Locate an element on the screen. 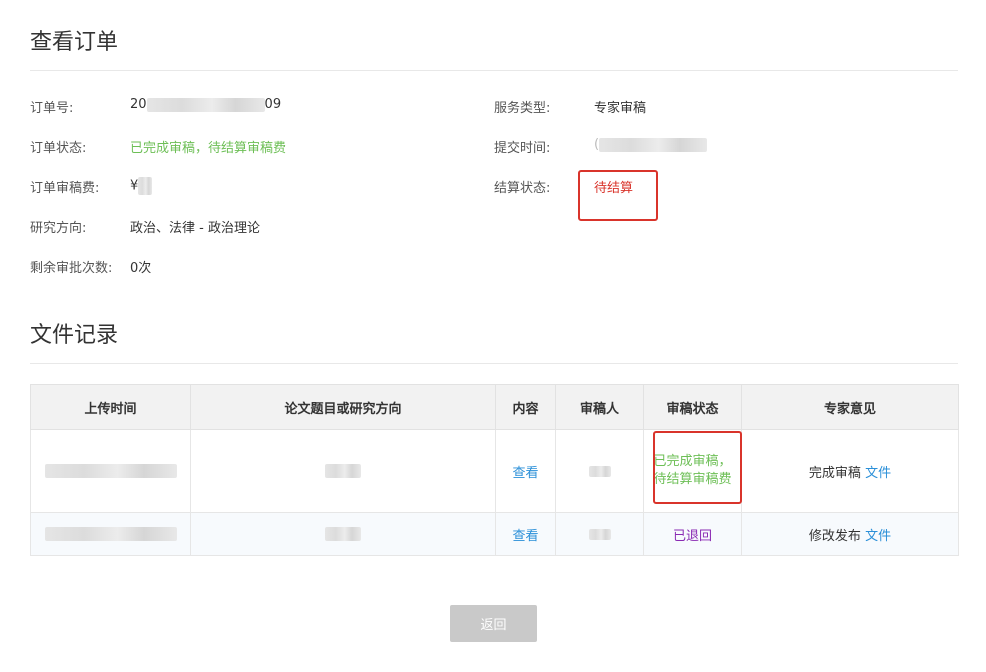 This screenshot has height=672, width=986. col-upload-time: 上传时间 is located at coordinates (110, 407).